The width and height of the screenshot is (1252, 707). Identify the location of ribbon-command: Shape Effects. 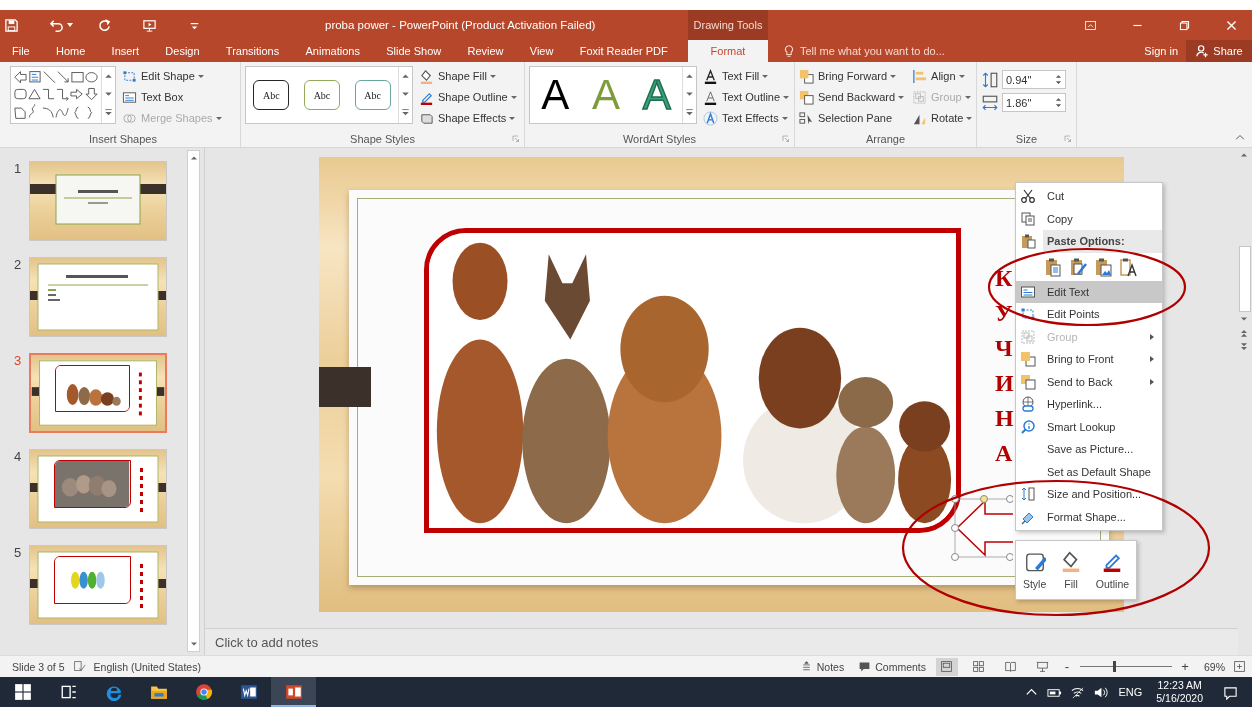
(468, 118).